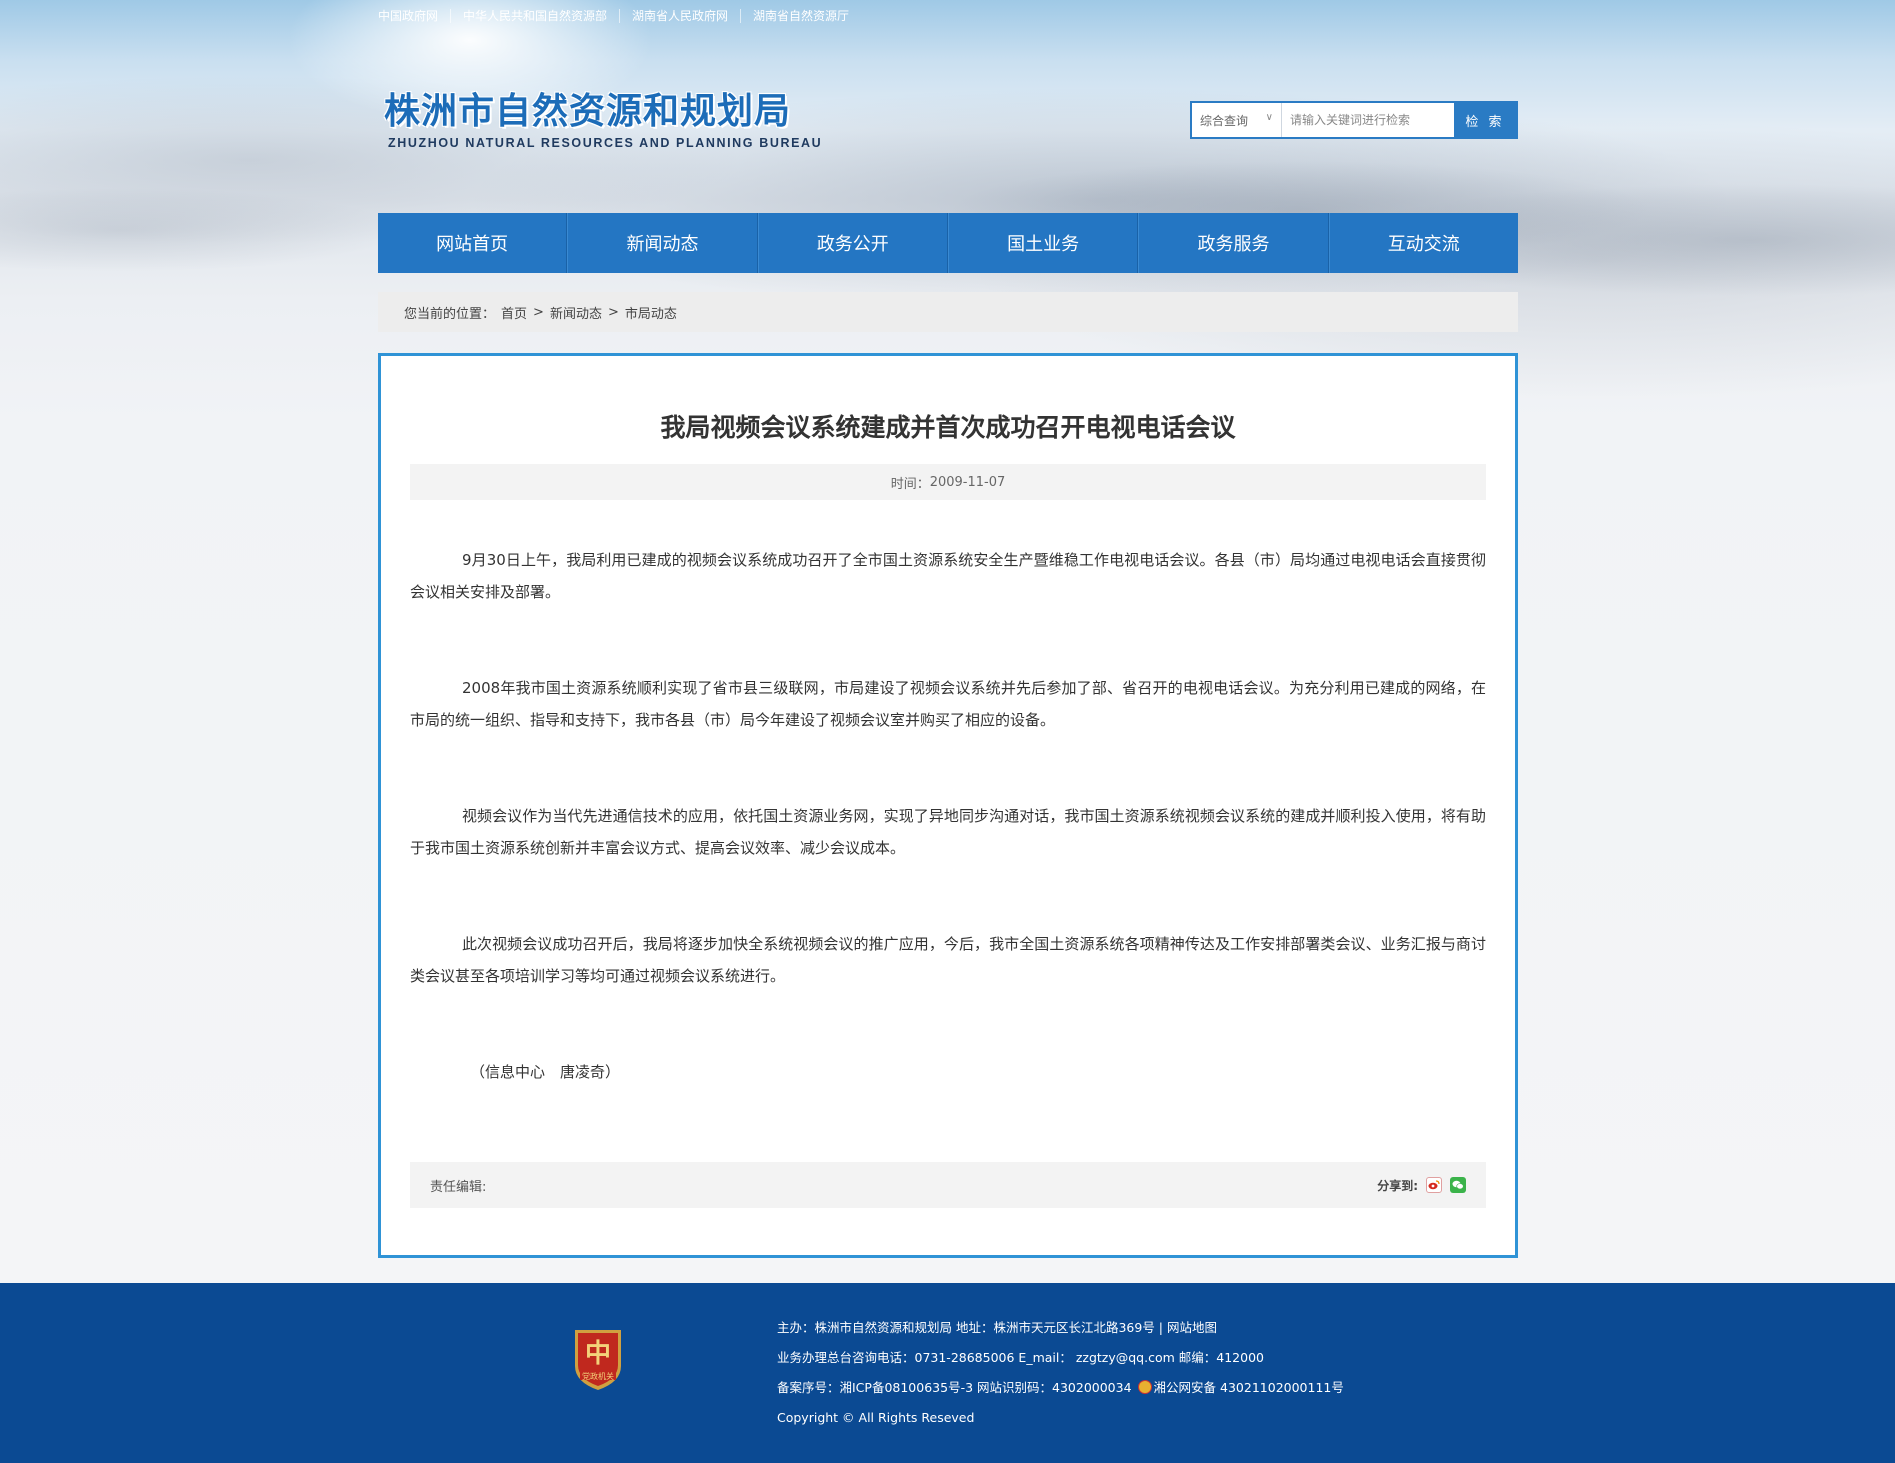 This screenshot has width=1895, height=1463. Describe the element at coordinates (1144, 1387) in the screenshot. I see `police-badge-icon` at that location.